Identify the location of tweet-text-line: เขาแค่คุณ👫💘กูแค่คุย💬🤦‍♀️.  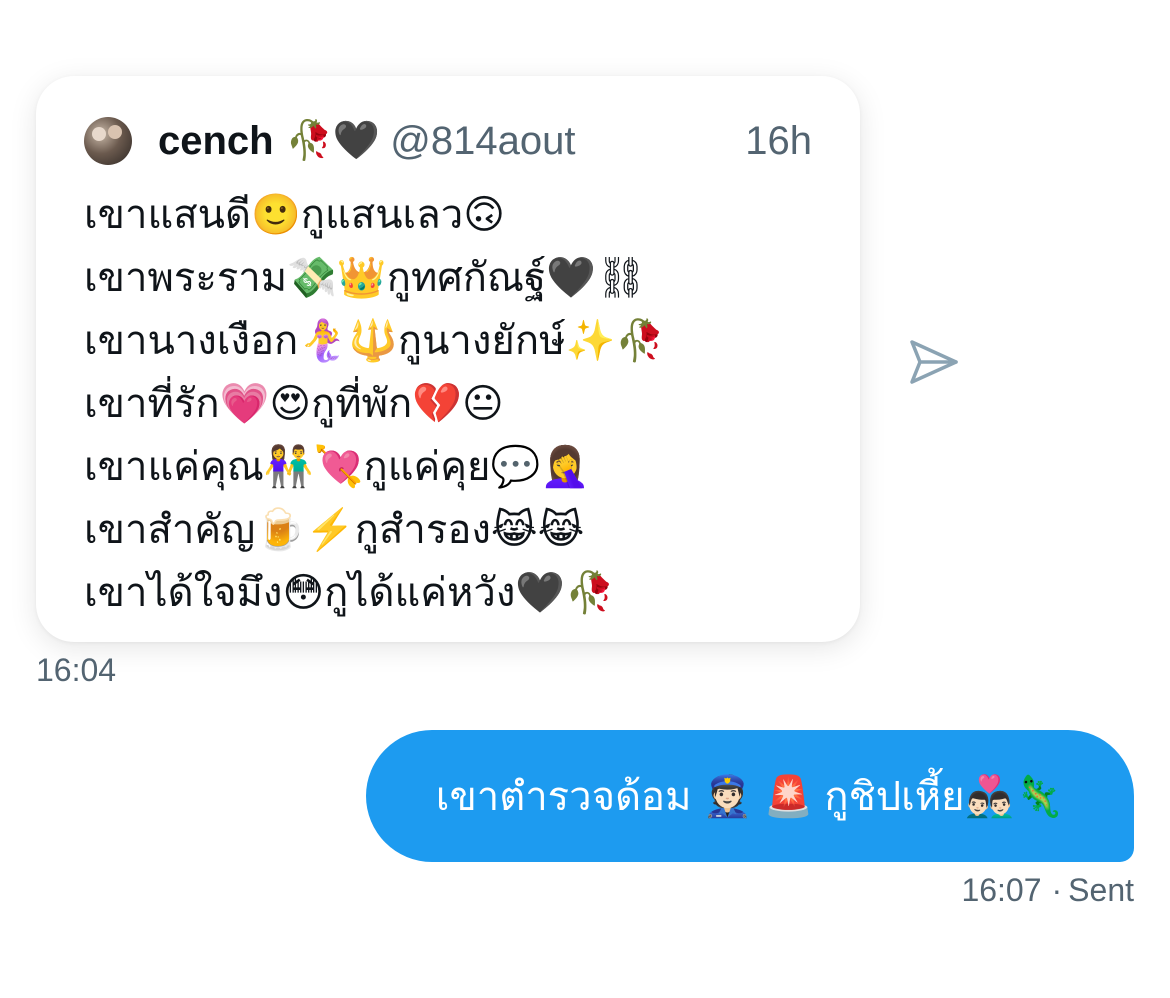
(337, 467).